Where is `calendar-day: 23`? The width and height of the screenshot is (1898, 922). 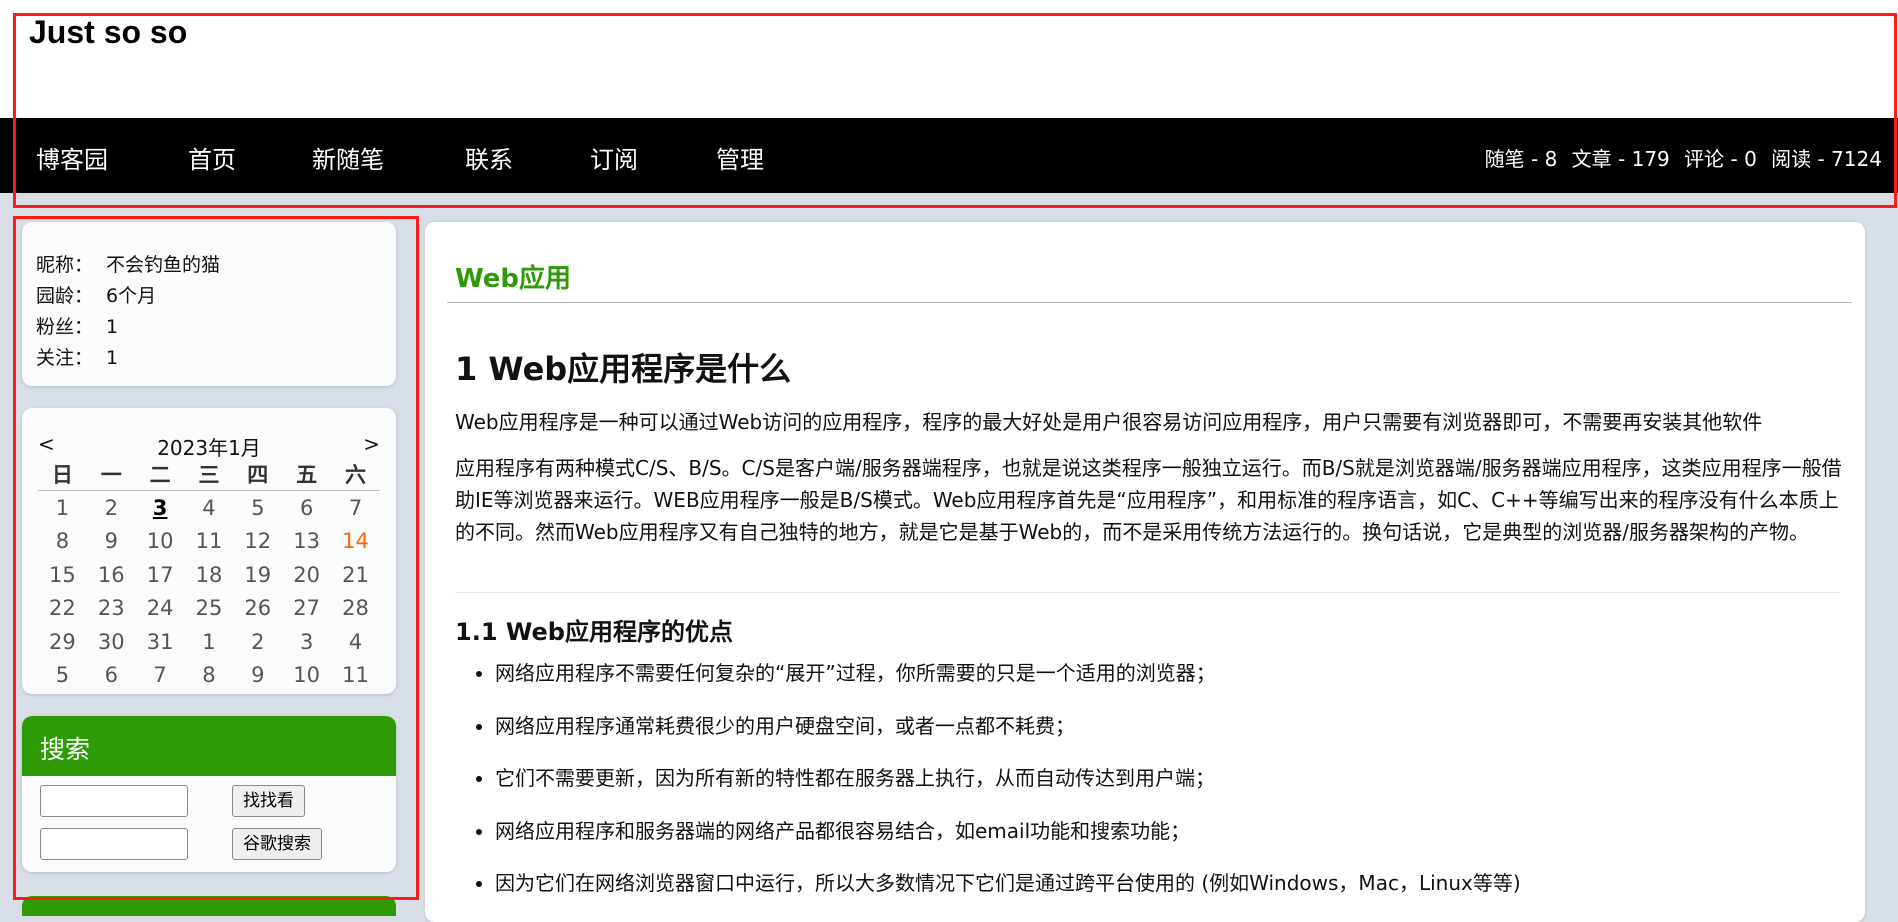 calendar-day: 23 is located at coordinates (111, 609).